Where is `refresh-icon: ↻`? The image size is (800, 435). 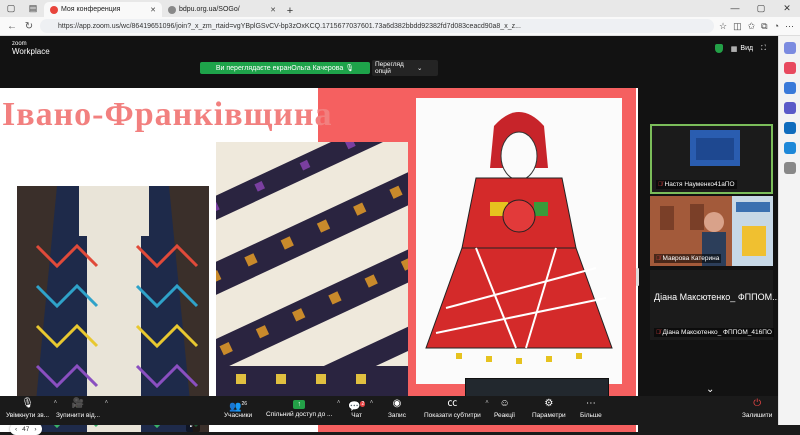 refresh-icon: ↻ is located at coordinates (29, 26).